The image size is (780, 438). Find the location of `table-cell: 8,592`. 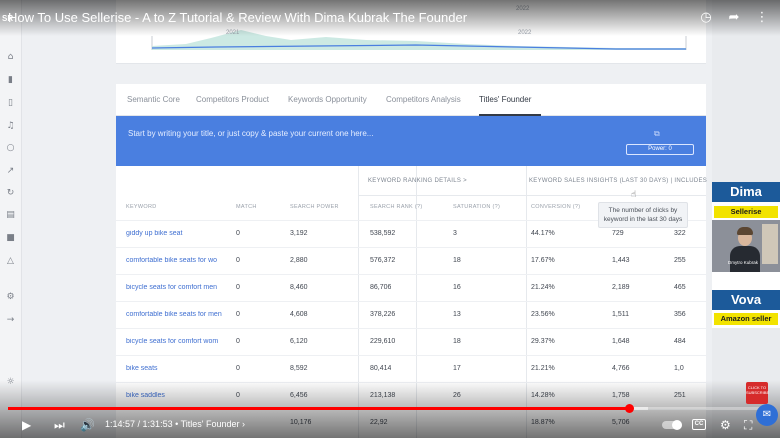

table-cell: 8,592 is located at coordinates (299, 368).